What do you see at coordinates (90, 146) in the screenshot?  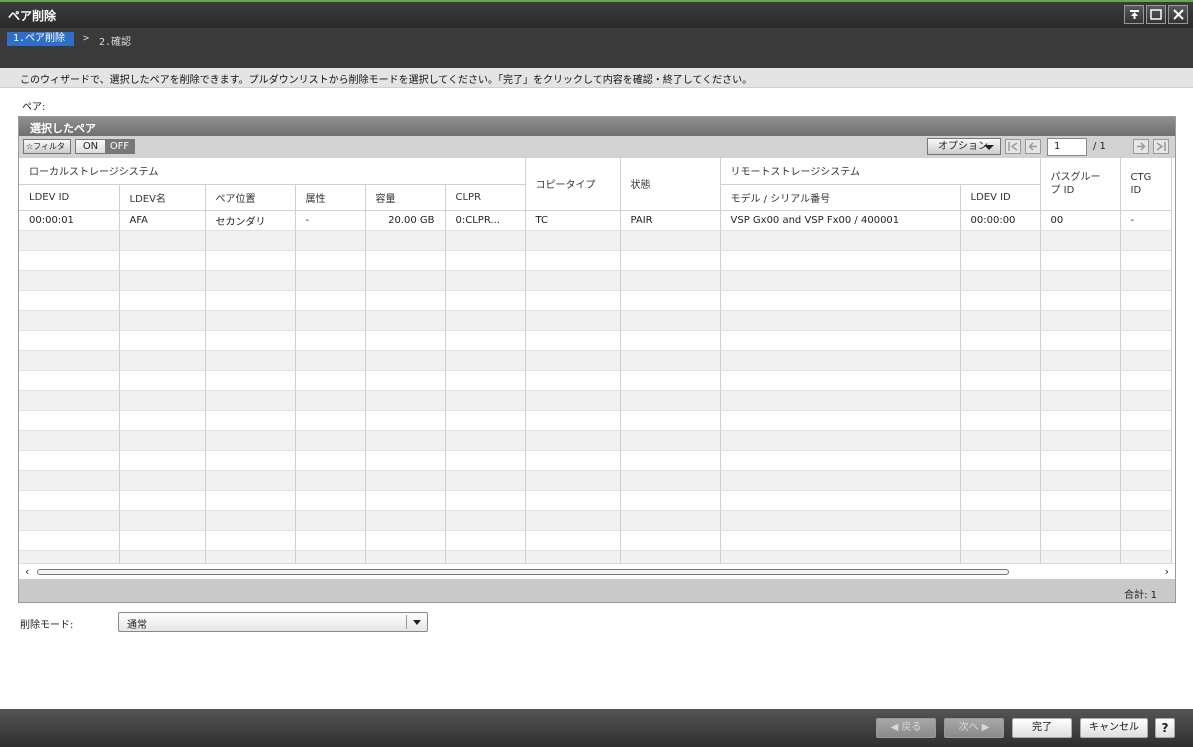 I see `filter-on-button: ON` at bounding box center [90, 146].